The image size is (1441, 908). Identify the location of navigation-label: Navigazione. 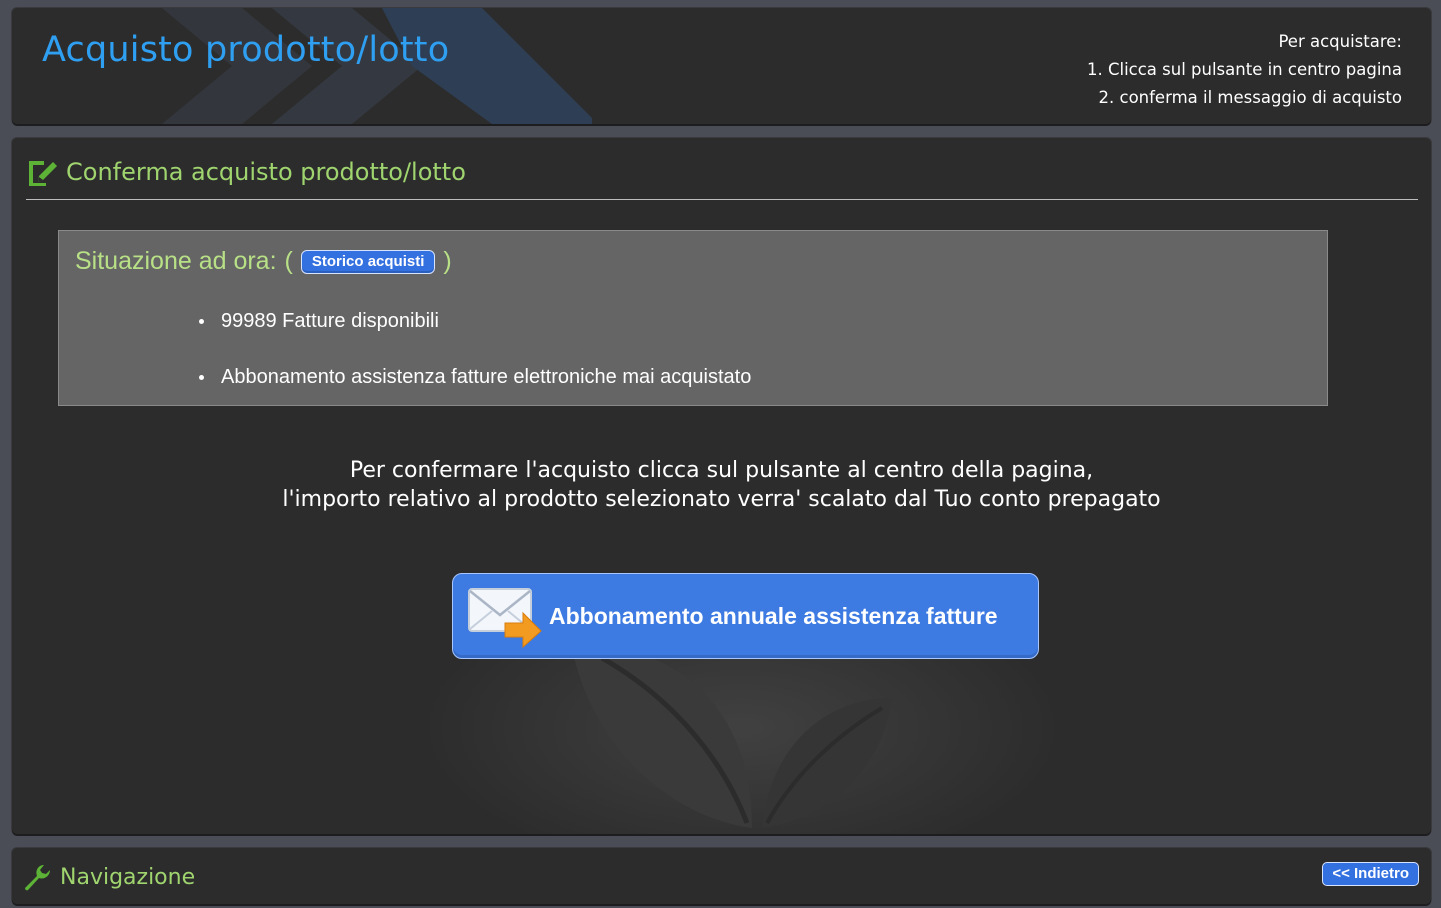
(128, 877).